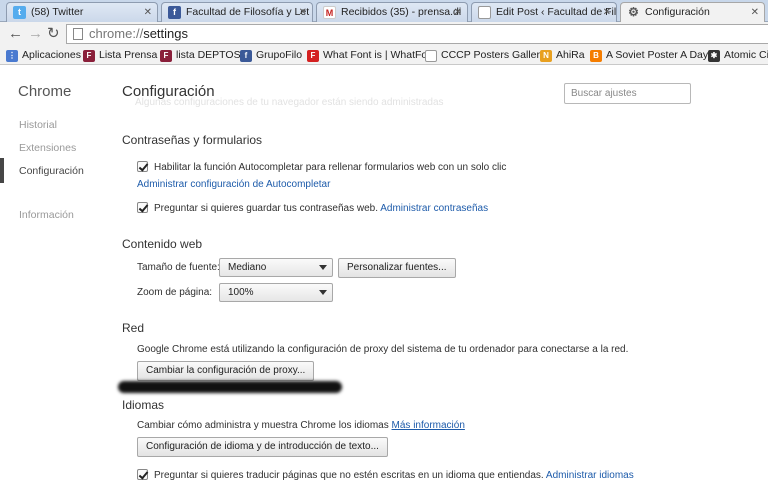 This screenshot has width=768, height=490. I want to click on section-heading-network: Red, so click(133, 328).